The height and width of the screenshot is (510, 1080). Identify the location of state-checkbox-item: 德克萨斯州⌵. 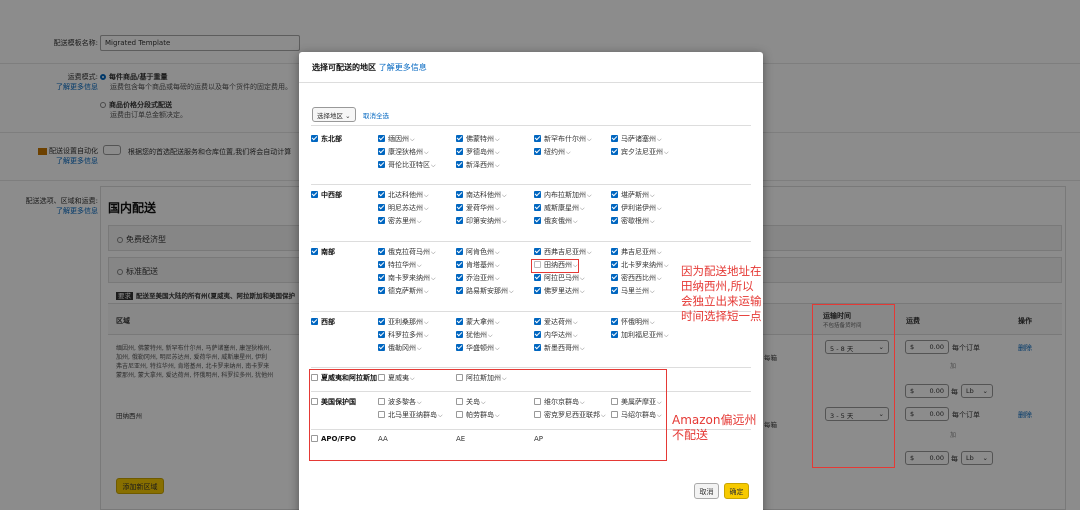
(403, 291).